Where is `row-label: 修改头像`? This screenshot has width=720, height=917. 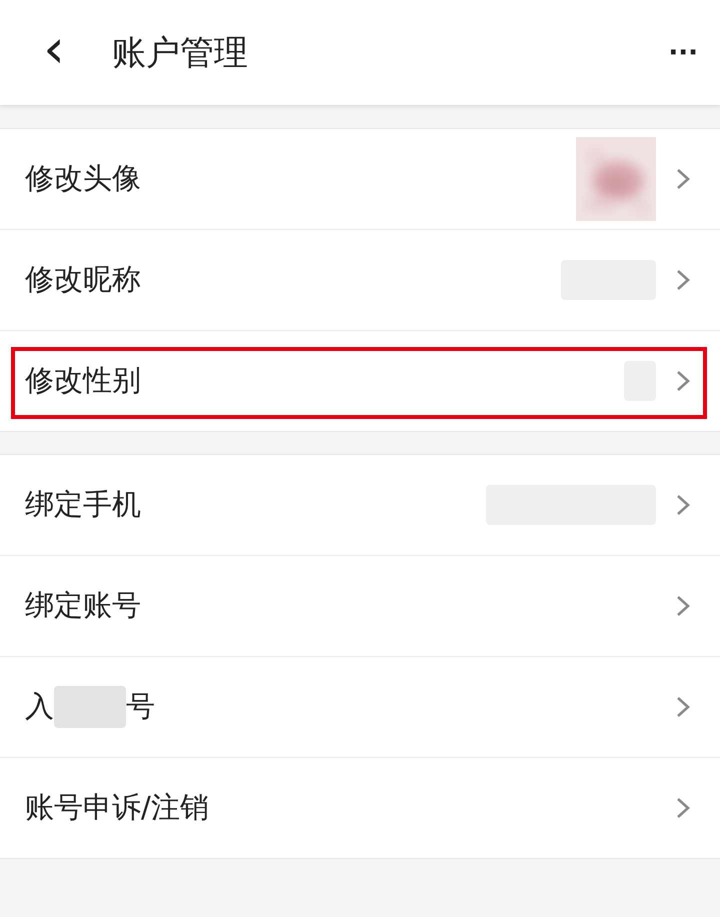
row-label: 修改头像 is located at coordinates (83, 178).